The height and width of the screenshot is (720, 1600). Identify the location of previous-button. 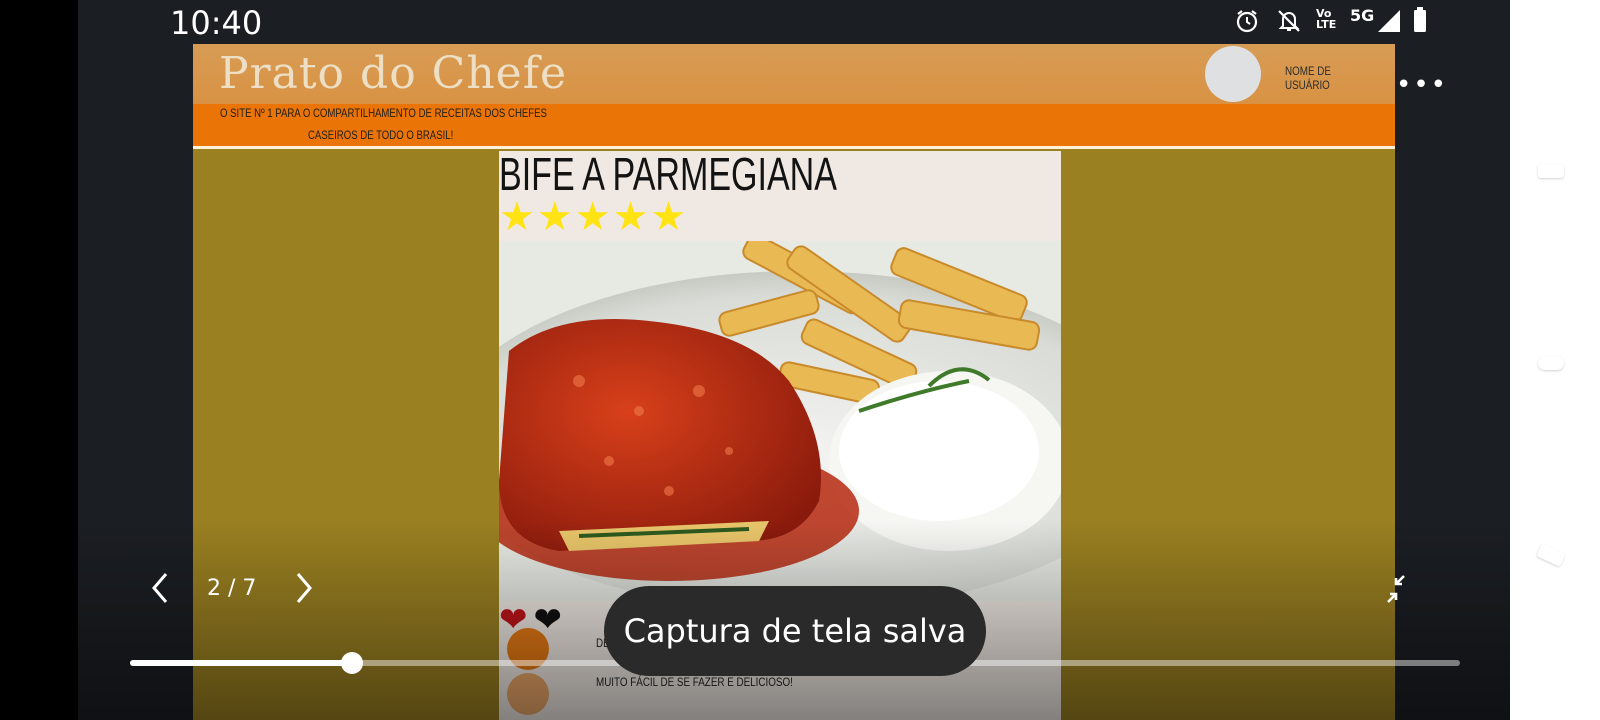
(160, 588).